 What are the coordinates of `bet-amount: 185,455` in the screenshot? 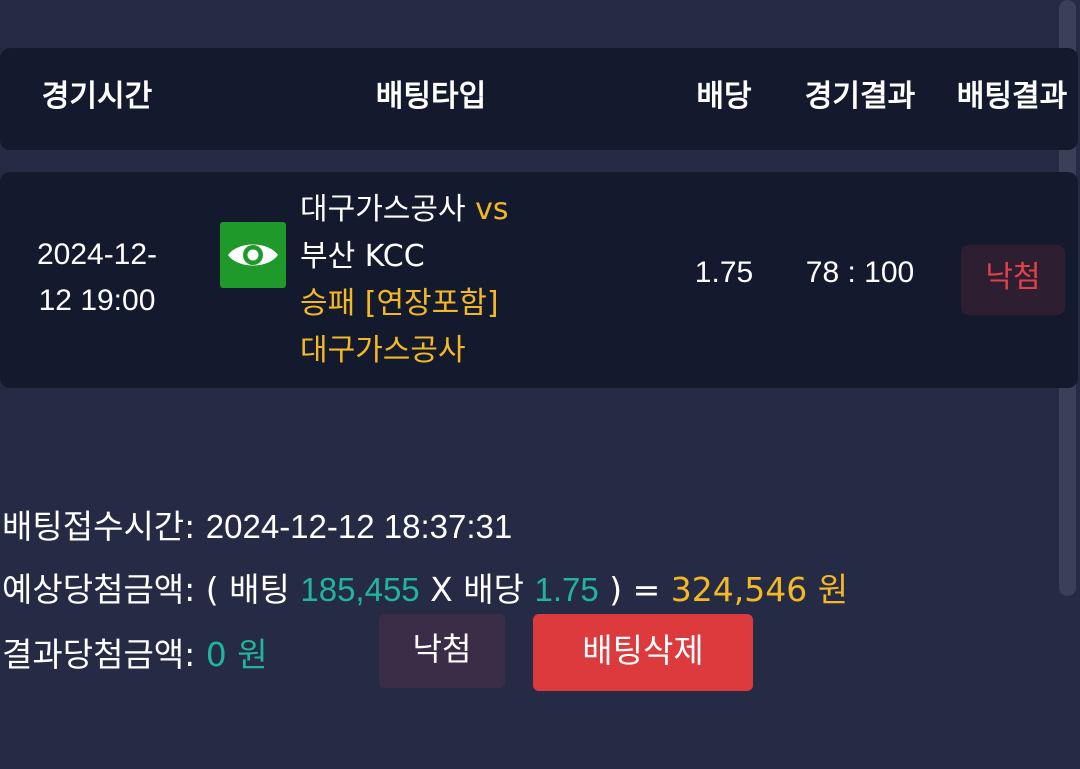 It's located at (360, 589).